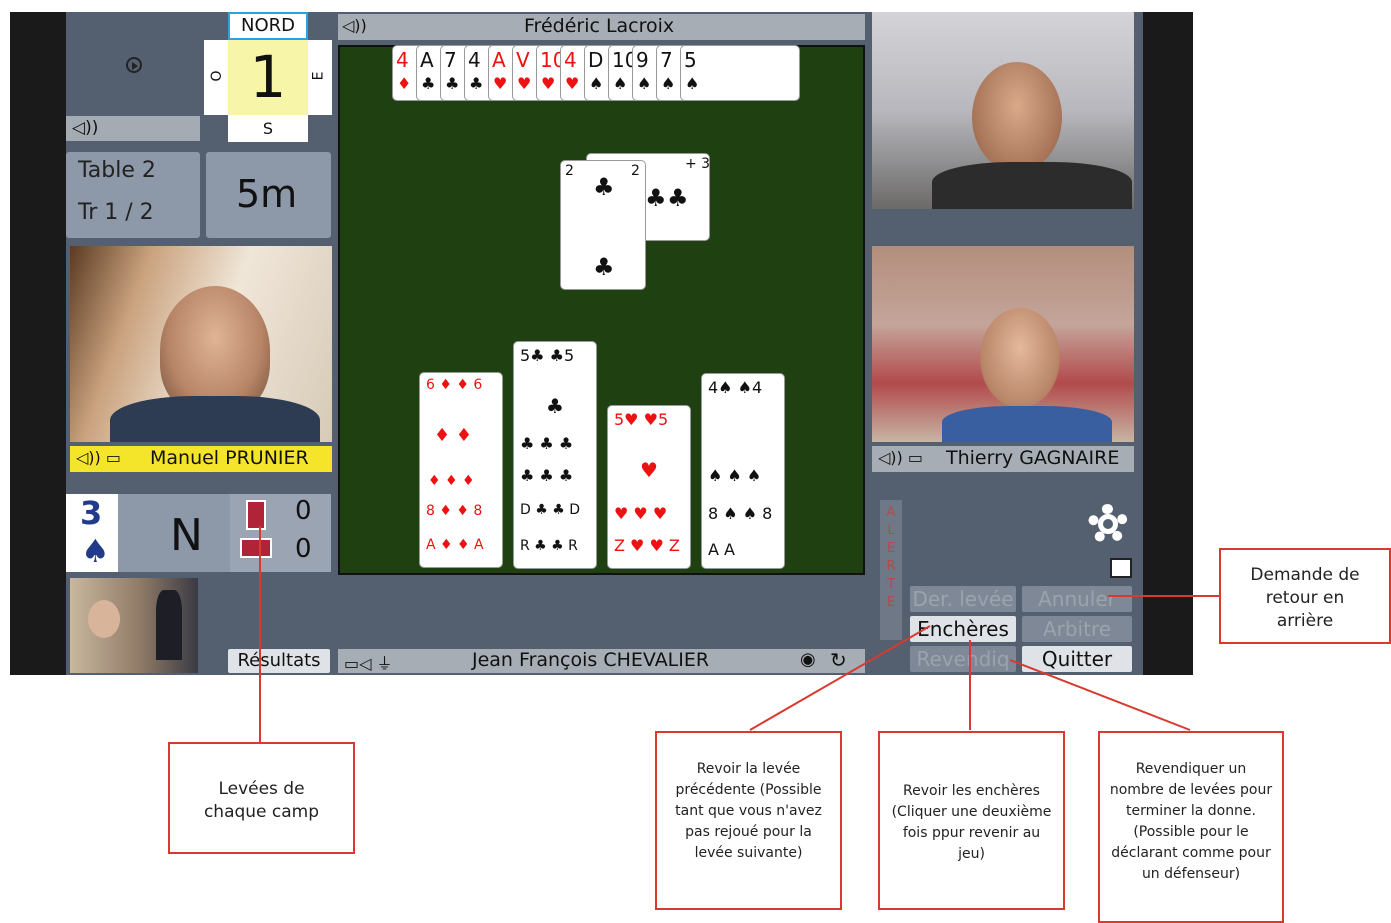 This screenshot has height=923, width=1391. Describe the element at coordinates (261, 798) in the screenshot. I see `callout-tricks-each-side: Levées de chaque camp` at that location.